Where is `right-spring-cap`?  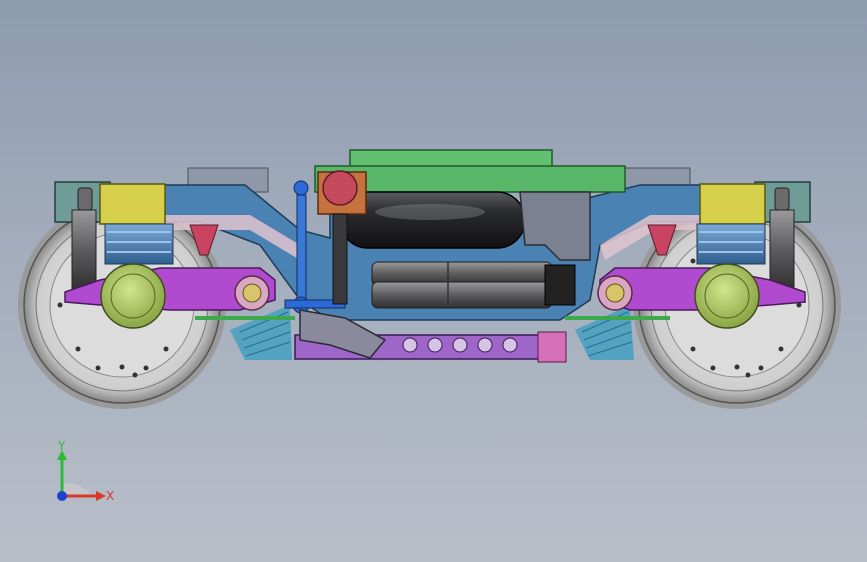
right-spring-cap is located at coordinates (732, 204).